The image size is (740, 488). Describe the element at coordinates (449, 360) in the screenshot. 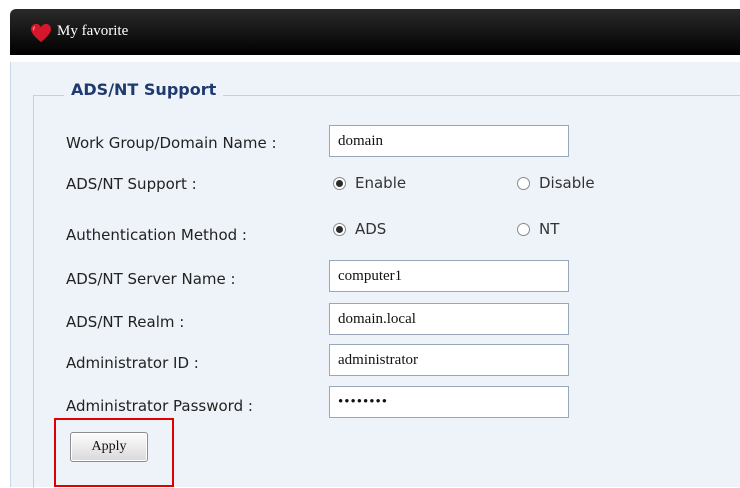

I see `admin-id-input` at that location.